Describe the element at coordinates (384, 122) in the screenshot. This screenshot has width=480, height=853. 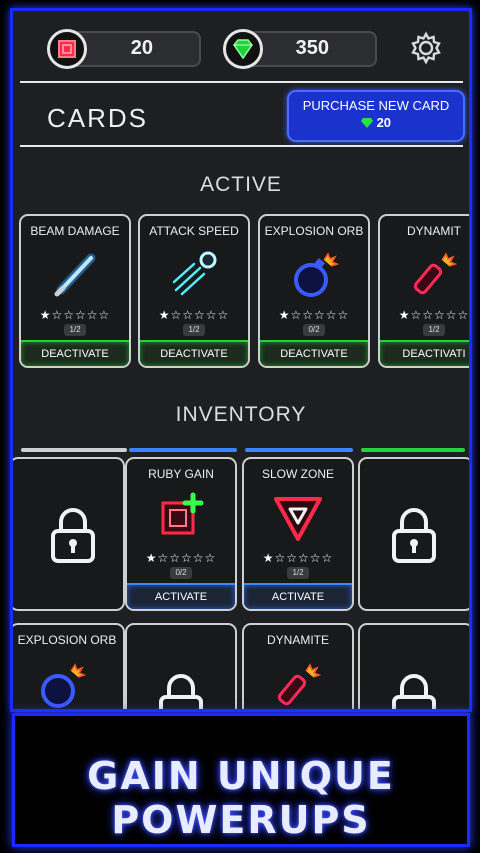
I see `purchase-cost-value: 20` at that location.